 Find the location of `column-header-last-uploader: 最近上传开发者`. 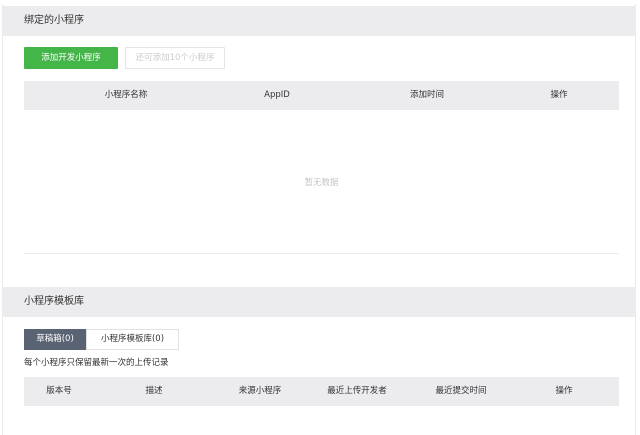

column-header-last-uploader: 最近上传开发者 is located at coordinates (357, 391).